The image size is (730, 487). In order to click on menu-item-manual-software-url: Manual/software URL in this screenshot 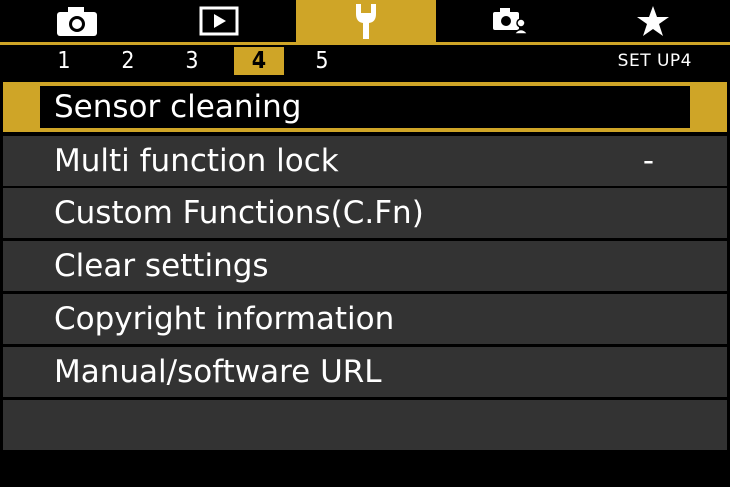, I will do `click(365, 372)`.